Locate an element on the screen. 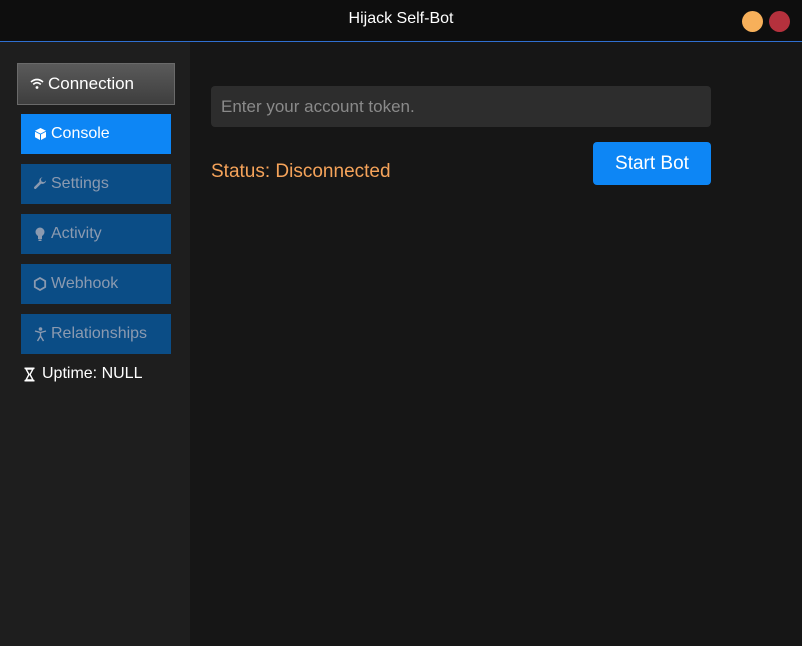  sidebar-item-label: Webhook is located at coordinates (85, 283).